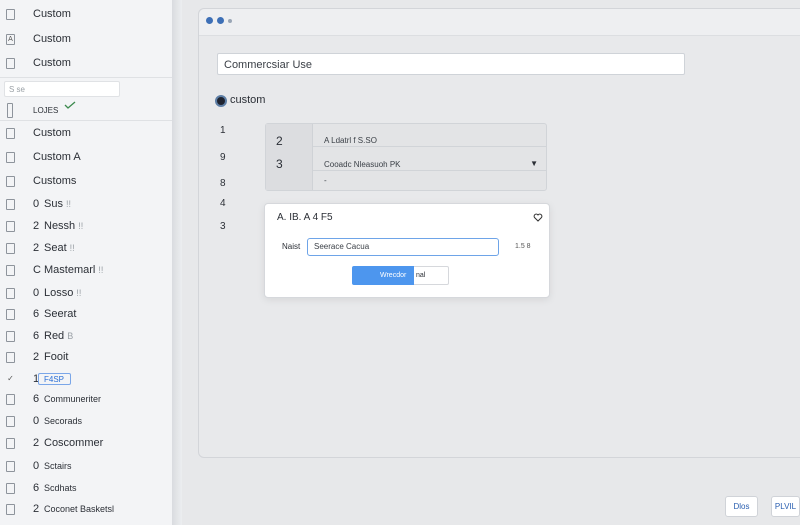  What do you see at coordinates (56, 357) in the screenshot?
I see `sidebar-item-label: Fooit` at bounding box center [56, 357].